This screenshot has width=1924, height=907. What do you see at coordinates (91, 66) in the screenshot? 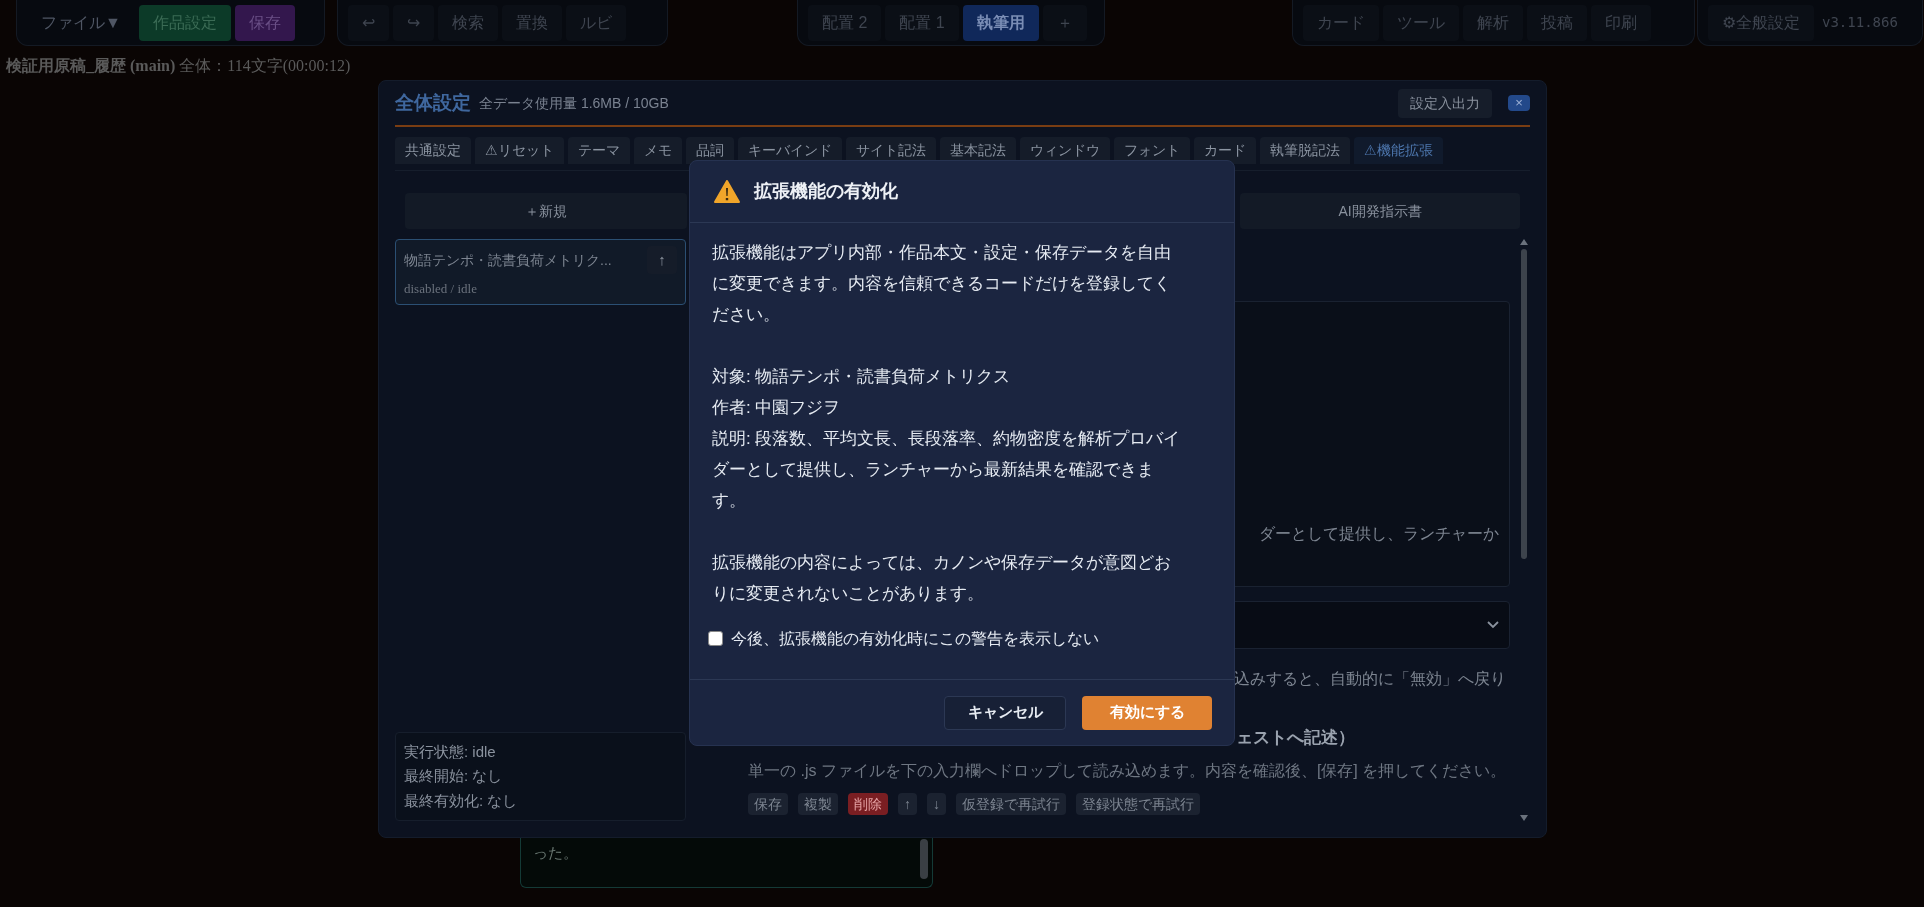
I see `document-name: 検証用原稿_履歴 (main)` at bounding box center [91, 66].